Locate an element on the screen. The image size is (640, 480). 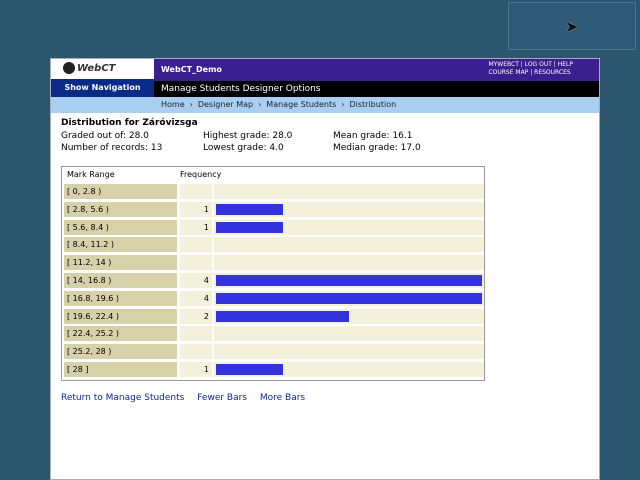
mark-range-cell: [ 8.4, 11.2 ) is located at coordinates (120, 245).